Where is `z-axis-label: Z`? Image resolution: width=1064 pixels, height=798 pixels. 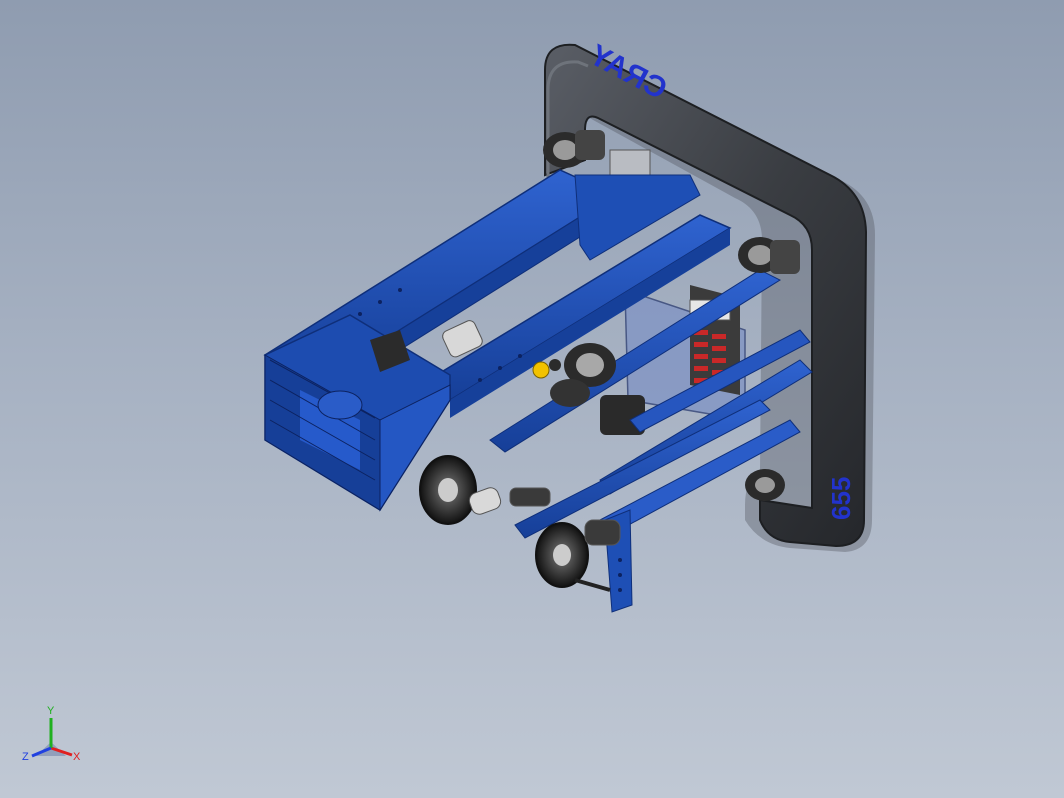
z-axis-label: Z is located at coordinates (25, 757).